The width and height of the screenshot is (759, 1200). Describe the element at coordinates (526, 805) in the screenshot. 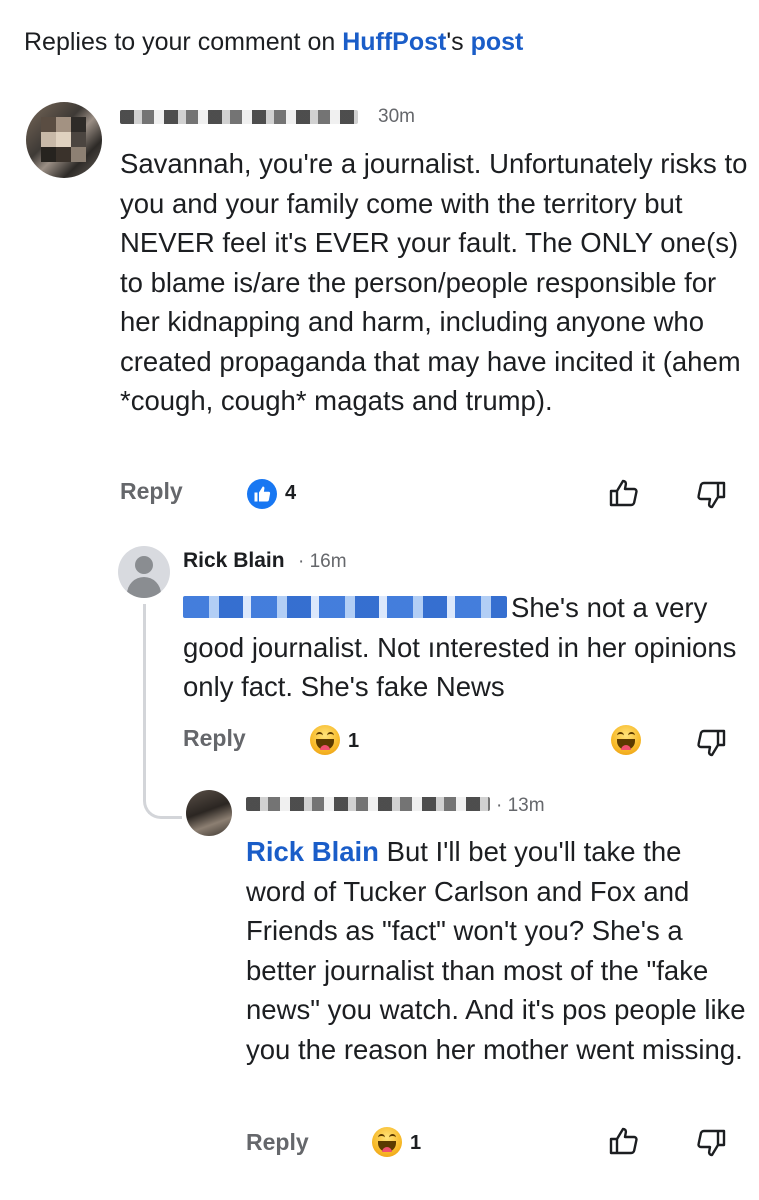

I see `comment-timestamp: 13m` at that location.